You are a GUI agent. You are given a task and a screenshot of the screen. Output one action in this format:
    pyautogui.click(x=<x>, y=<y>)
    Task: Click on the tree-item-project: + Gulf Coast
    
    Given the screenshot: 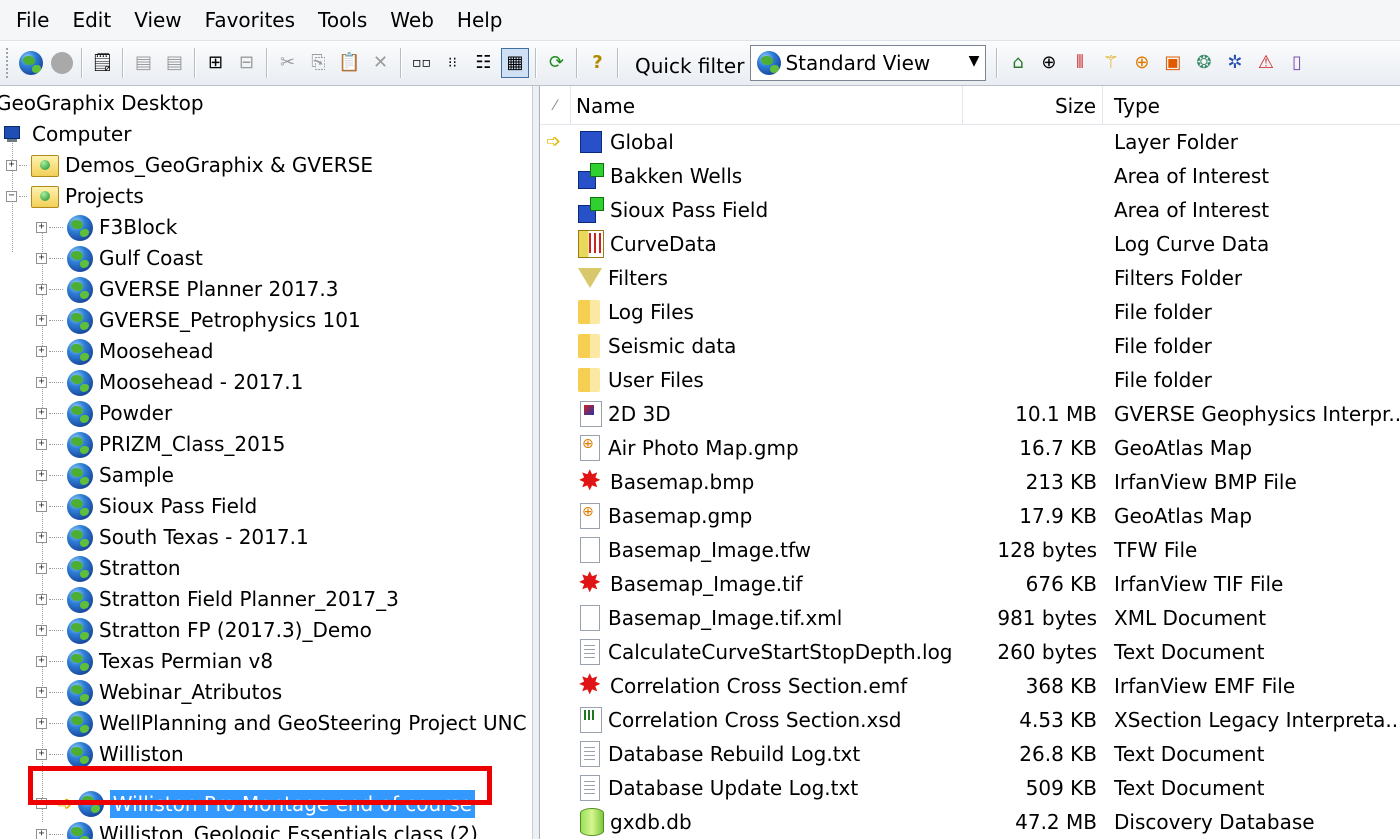 What is the action you would take?
    pyautogui.click(x=119, y=258)
    